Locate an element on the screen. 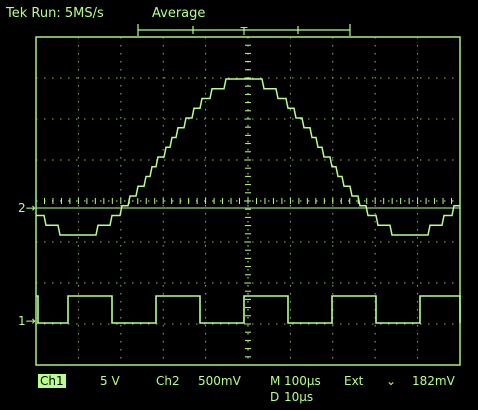  ch1-scale: 5 V is located at coordinates (110, 381).